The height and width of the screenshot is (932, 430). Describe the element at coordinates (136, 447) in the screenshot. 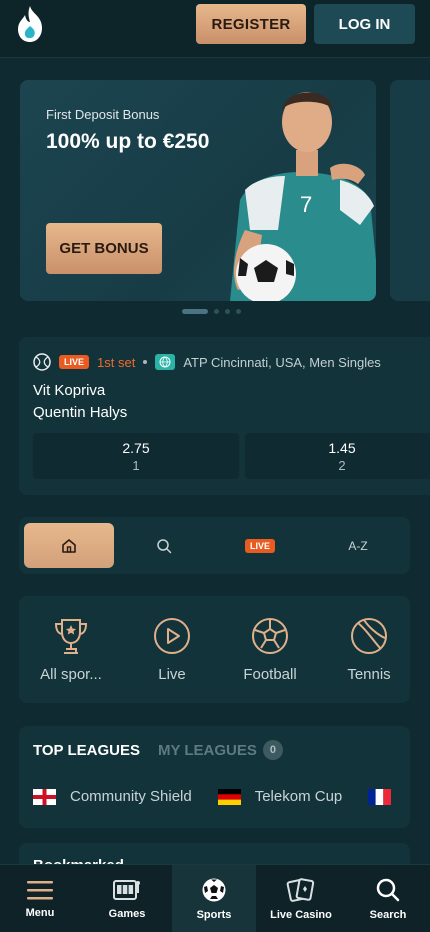

I see `odd-value: 2.75` at that location.